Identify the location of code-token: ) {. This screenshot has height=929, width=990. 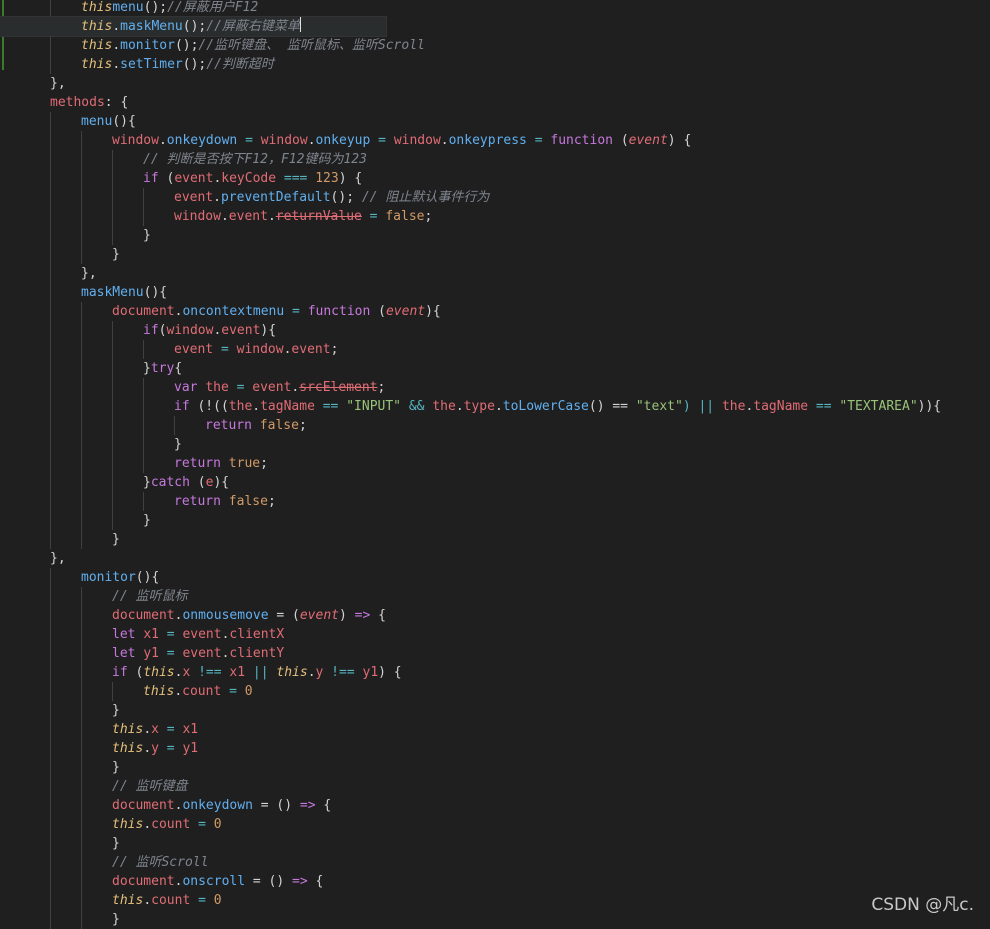
(679, 140).